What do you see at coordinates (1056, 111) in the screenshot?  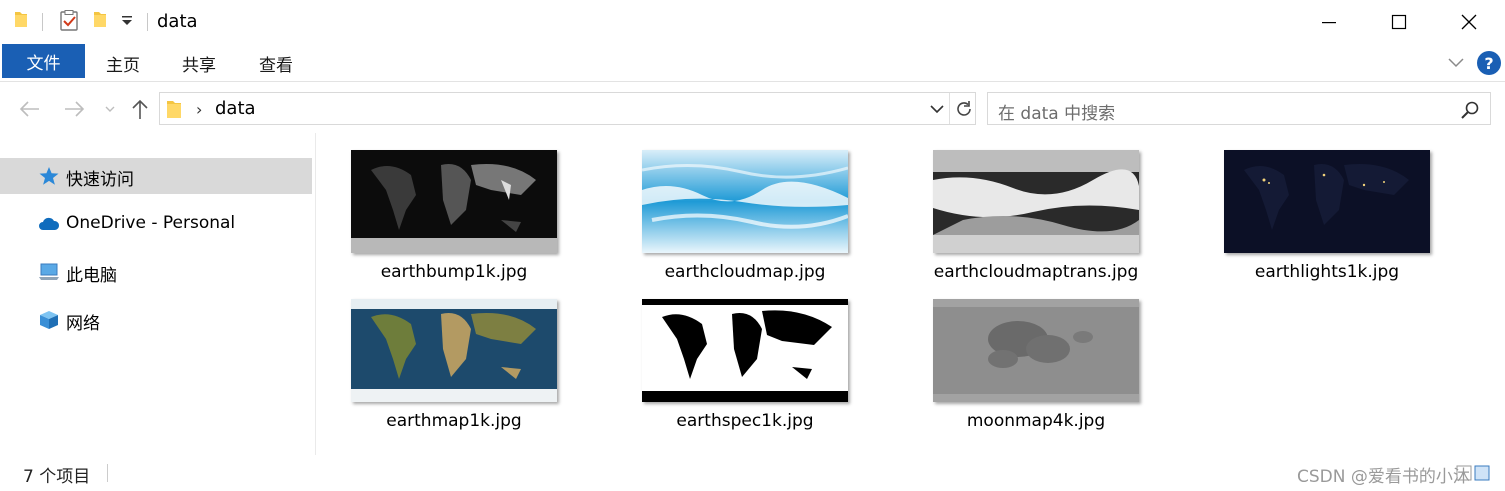 I see `search-input: 在 data 中搜索` at bounding box center [1056, 111].